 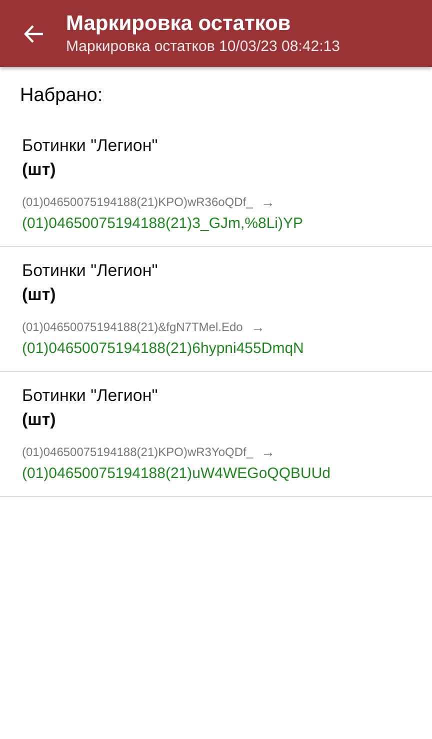 What do you see at coordinates (163, 224) in the screenshot?
I see `new-code: (01)04650075194188(21)3_GJm,%8Li)YP` at bounding box center [163, 224].